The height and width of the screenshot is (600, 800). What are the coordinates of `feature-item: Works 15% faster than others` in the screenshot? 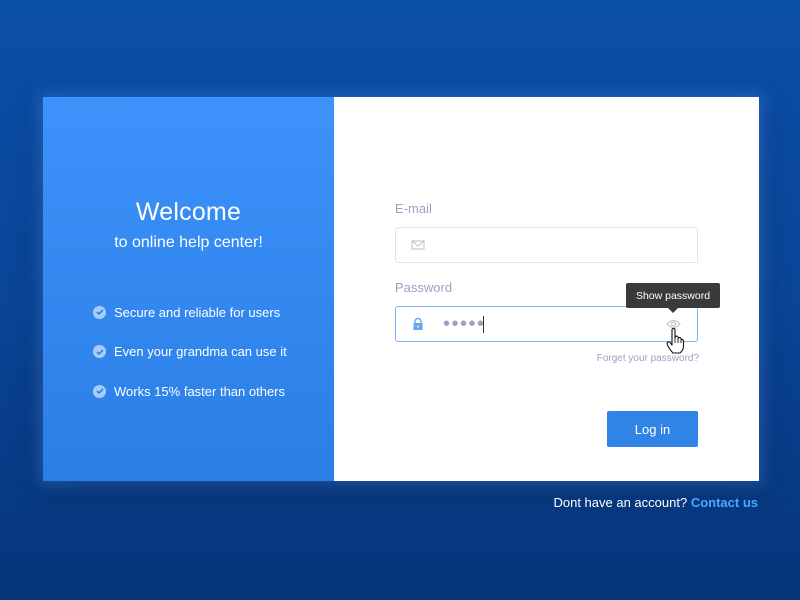 It's located at (190, 391).